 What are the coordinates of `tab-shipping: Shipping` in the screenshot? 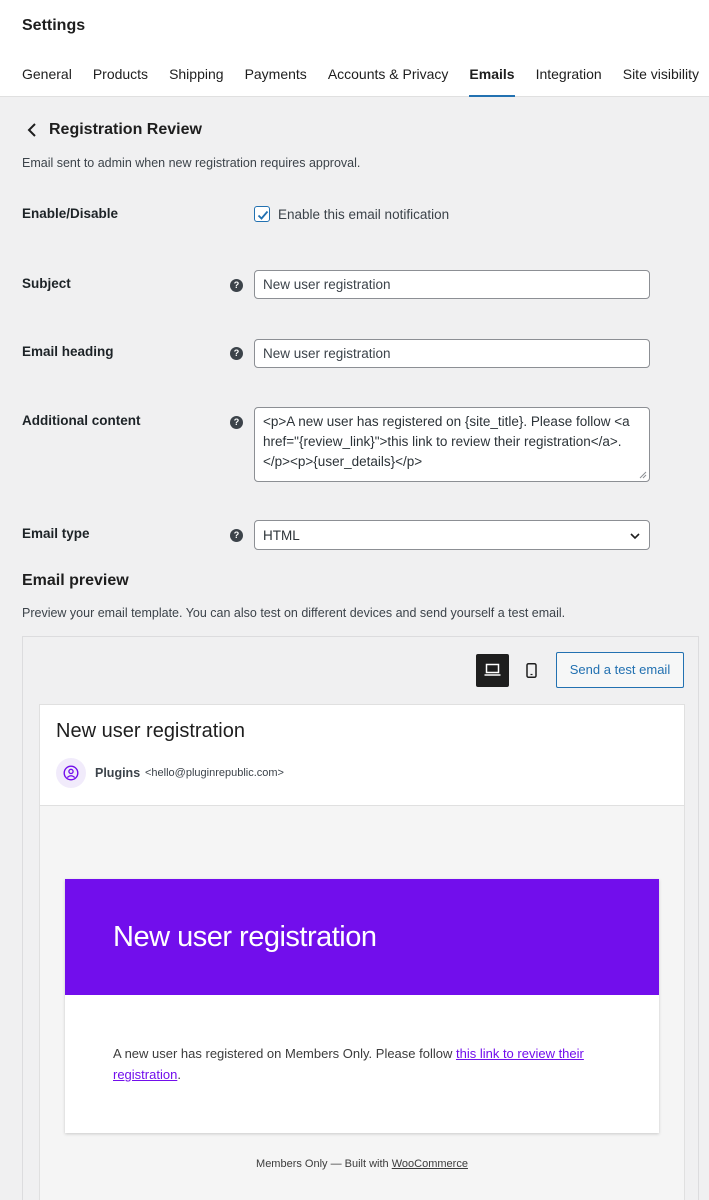 It's located at (196, 81).